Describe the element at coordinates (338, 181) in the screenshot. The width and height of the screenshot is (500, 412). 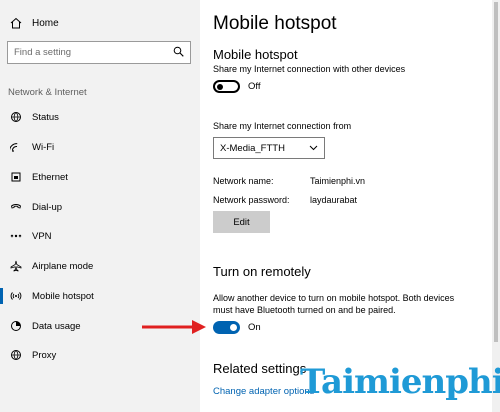
I see `network-name-value: Taimienphi.vn` at that location.